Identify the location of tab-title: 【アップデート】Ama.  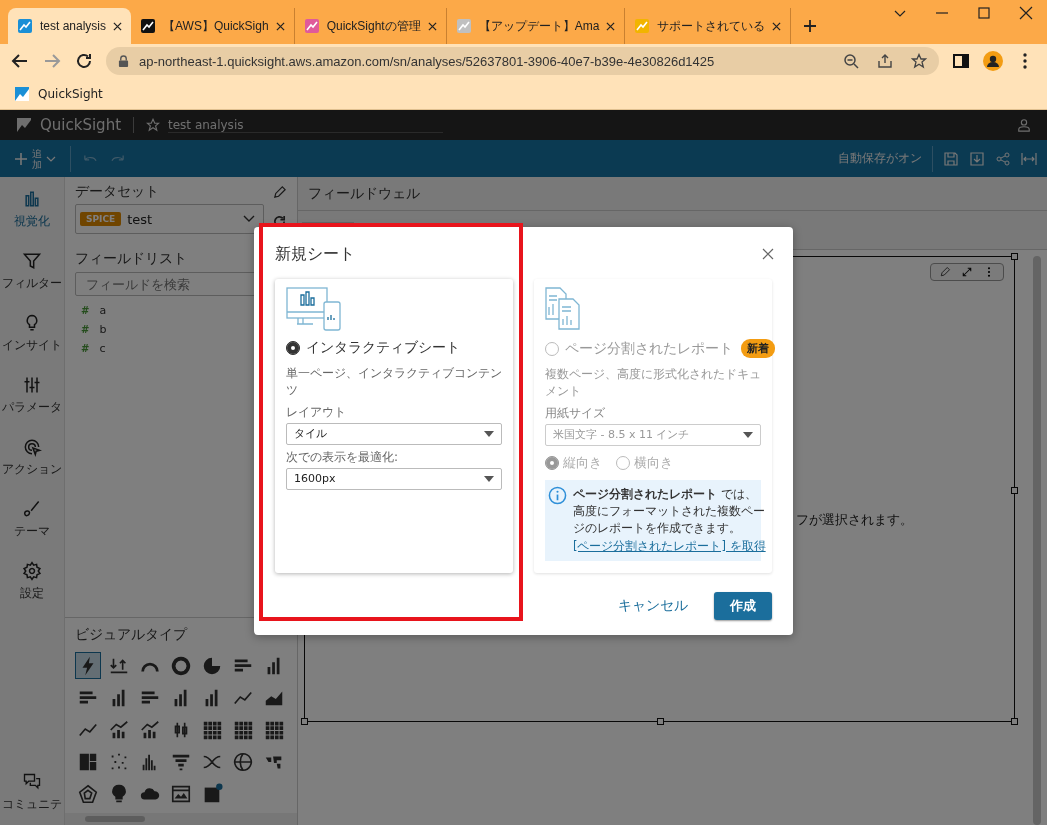
(539, 26).